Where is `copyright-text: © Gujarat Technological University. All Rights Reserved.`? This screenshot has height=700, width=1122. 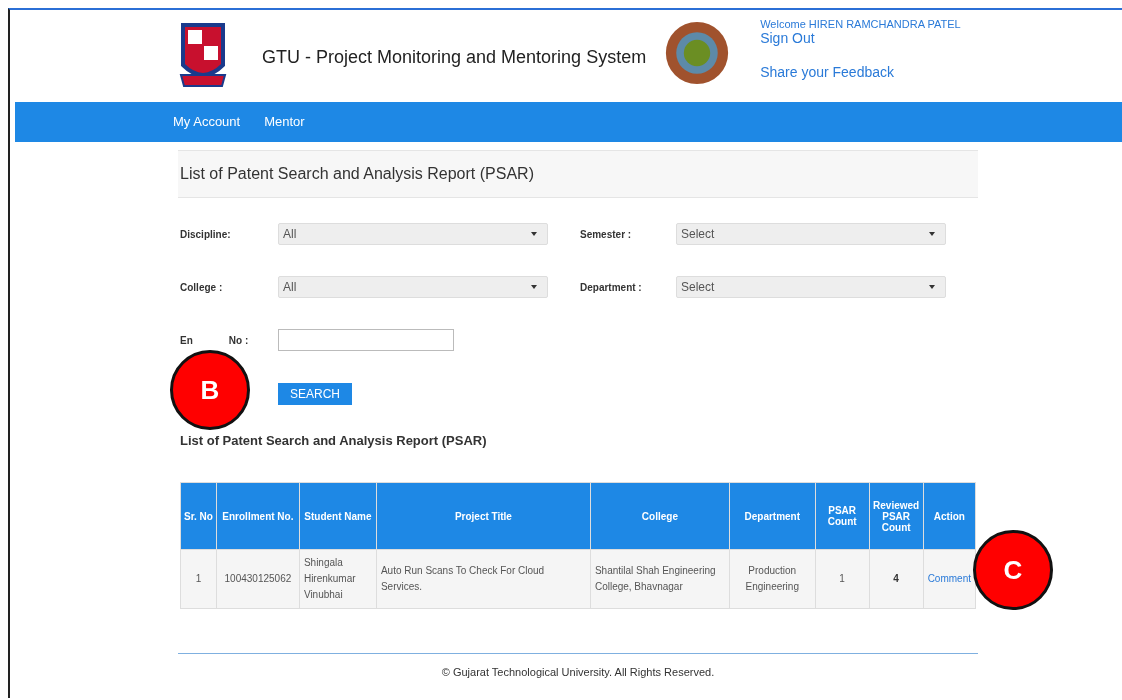
copyright-text: © Gujarat Technological University. All Rights Reserved. is located at coordinates (578, 672).